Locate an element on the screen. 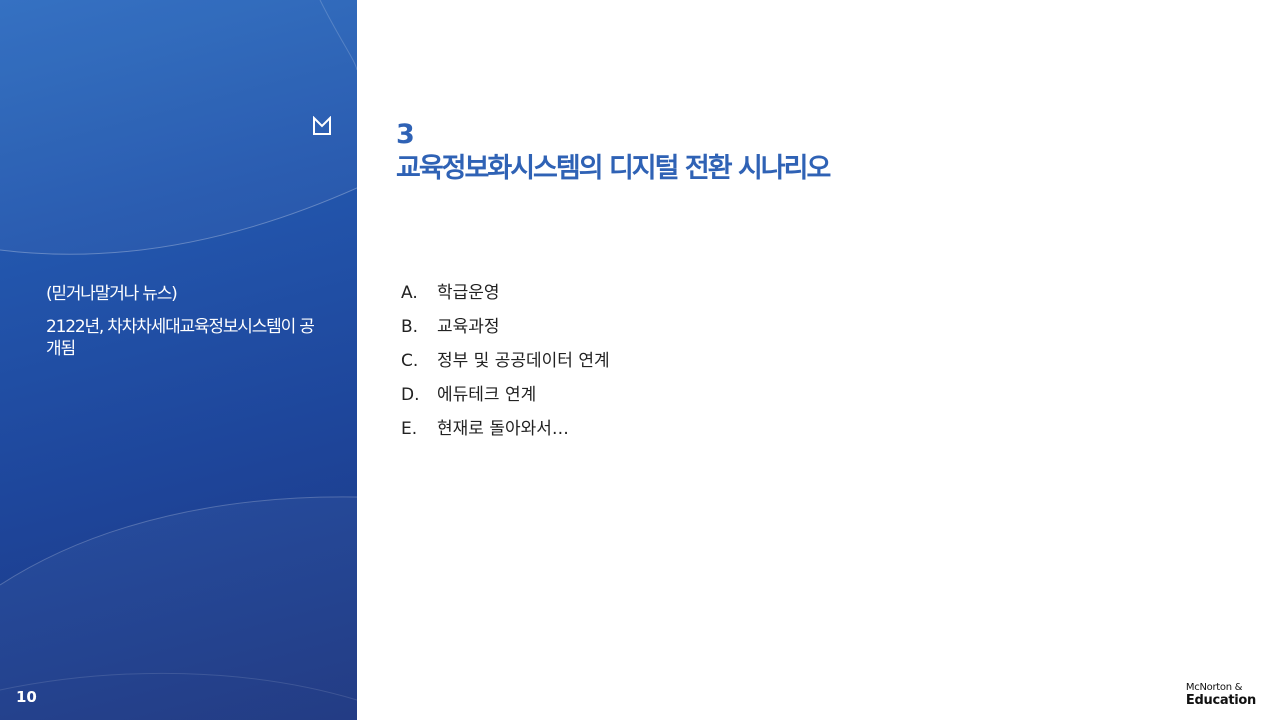  agenda-item-label: 학급운영 is located at coordinates (468, 293).